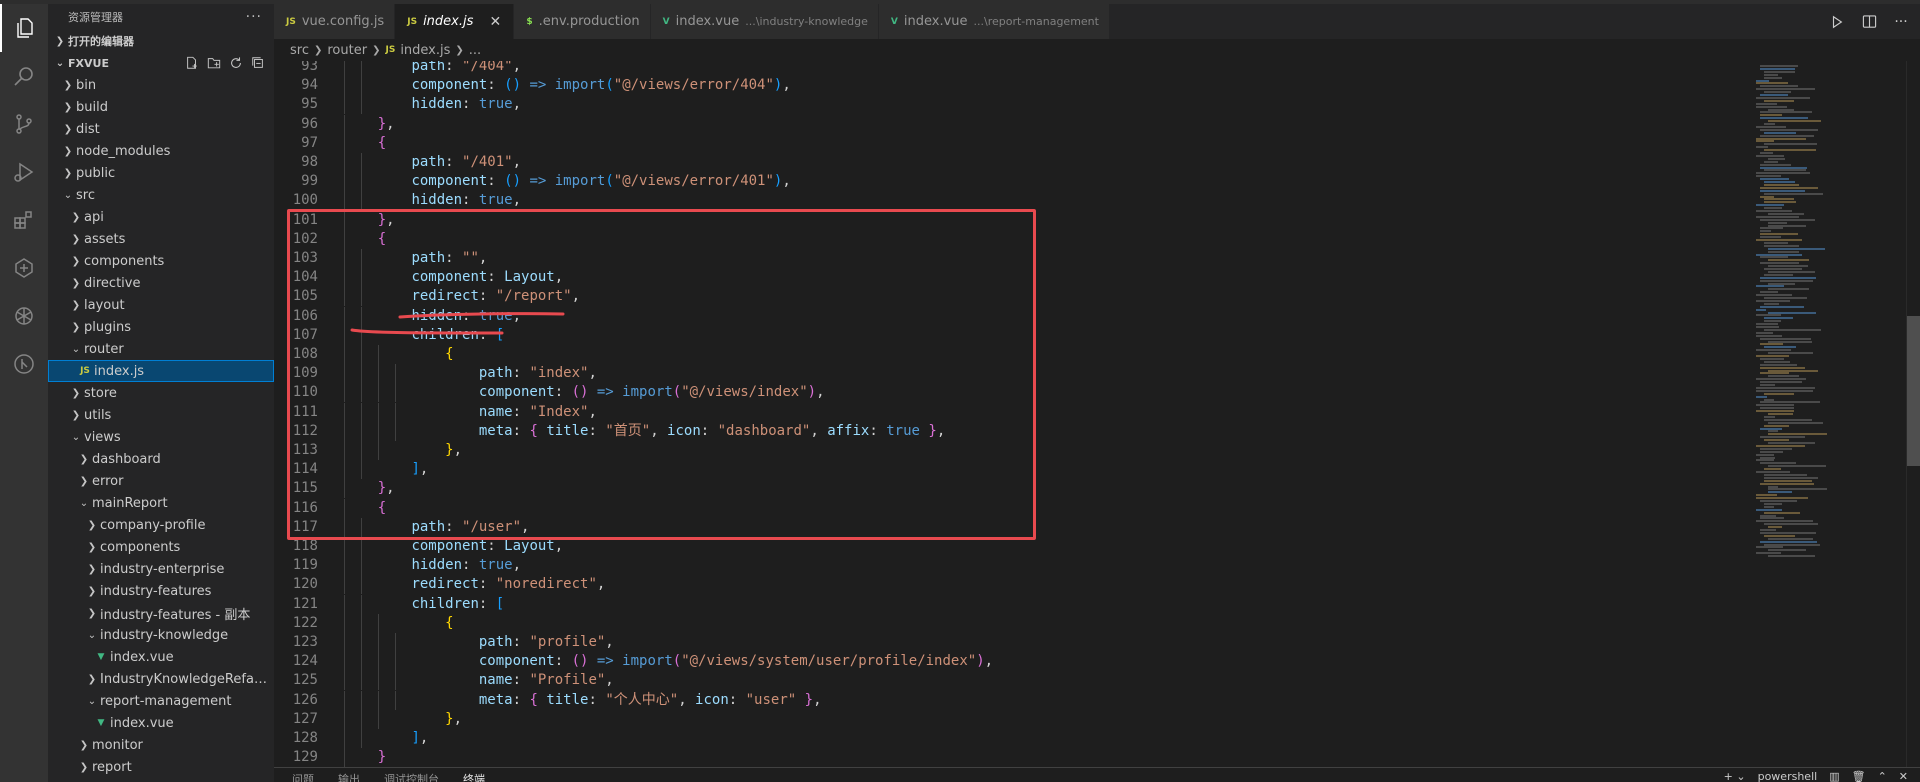  What do you see at coordinates (101, 657) in the screenshot?
I see `vue-file-icon: ▼` at bounding box center [101, 657].